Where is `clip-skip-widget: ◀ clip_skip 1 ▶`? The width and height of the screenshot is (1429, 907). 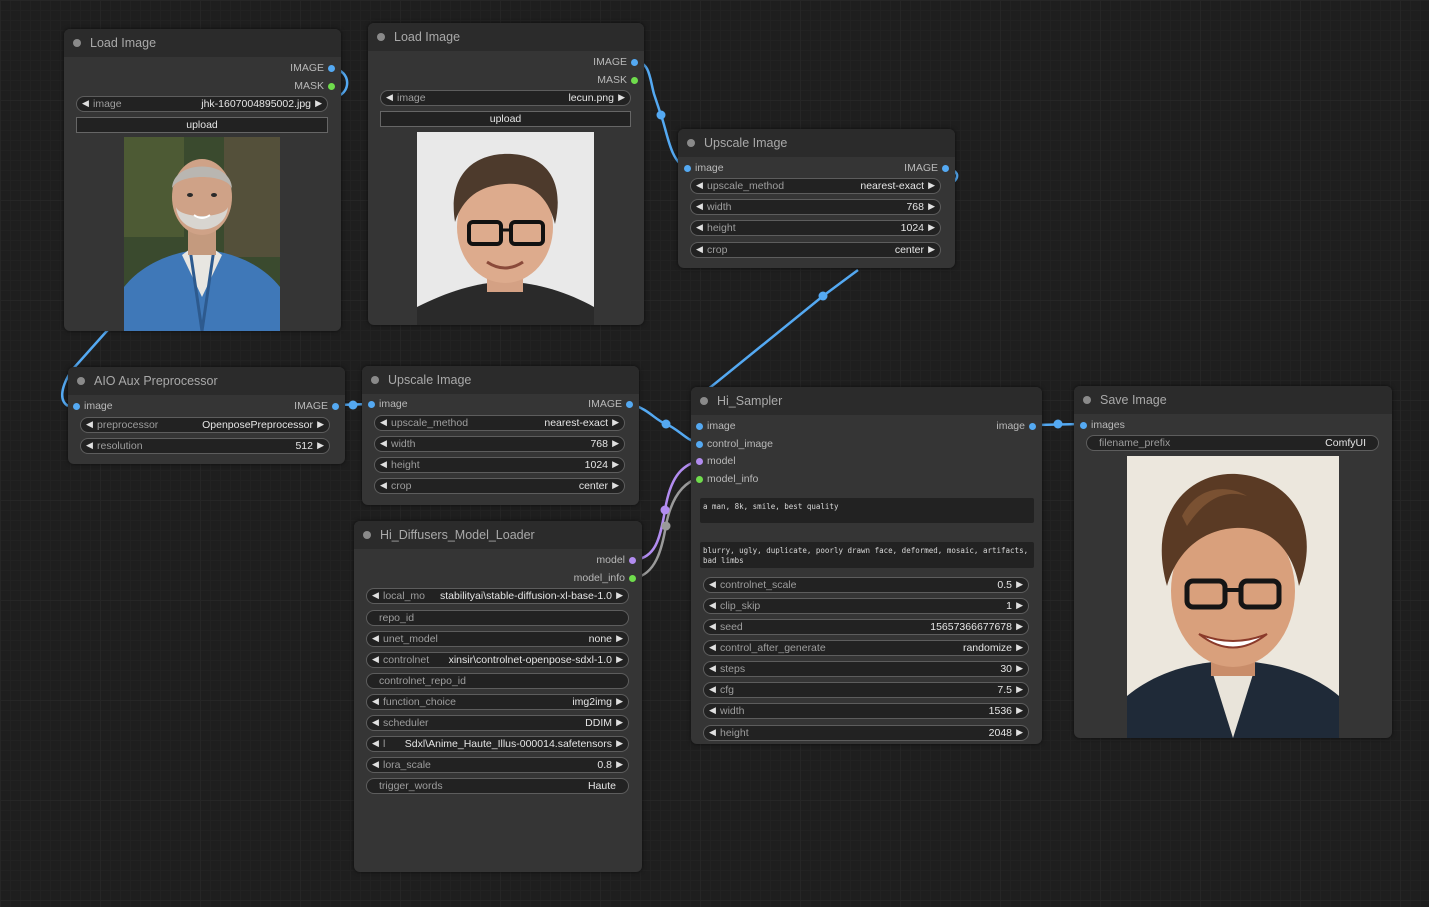
clip-skip-widget: ◀ clip_skip 1 ▶ is located at coordinates (866, 606).